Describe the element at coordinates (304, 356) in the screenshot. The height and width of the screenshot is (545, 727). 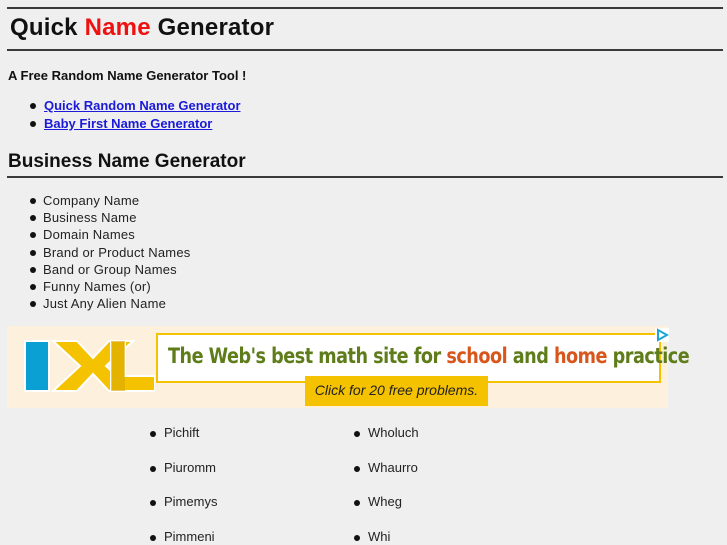
I see `ad-headline-text: The Web's best math site for` at that location.